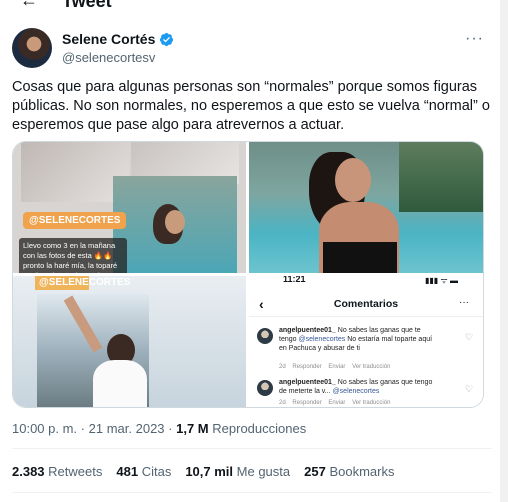 This screenshot has height=502, width=508. What do you see at coordinates (441, 177) in the screenshot?
I see `trees-shape` at bounding box center [441, 177].